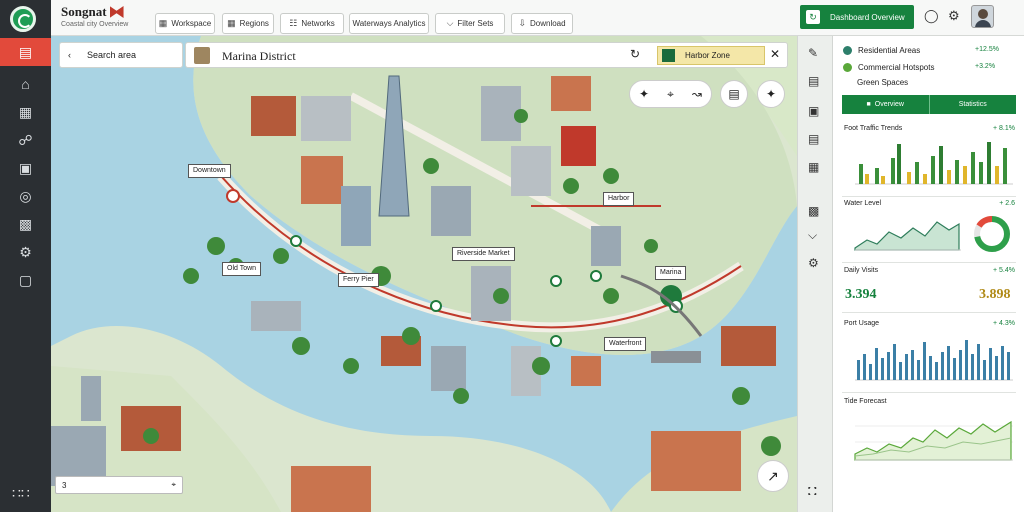  What do you see at coordinates (191, 23) in the screenshot?
I see `toolbar-button-label: Workspace` at bounding box center [191, 23].